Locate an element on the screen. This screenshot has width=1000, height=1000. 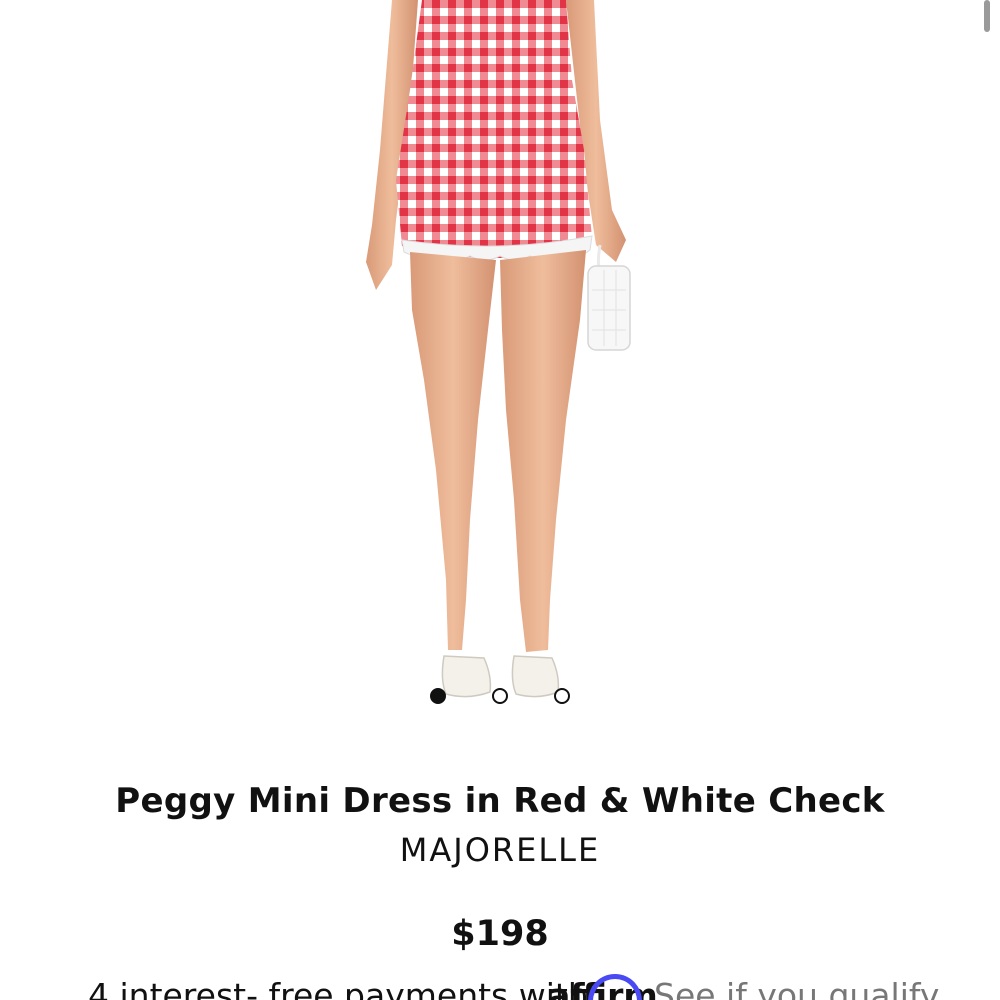
carousel-indicators is located at coordinates (500, 698).